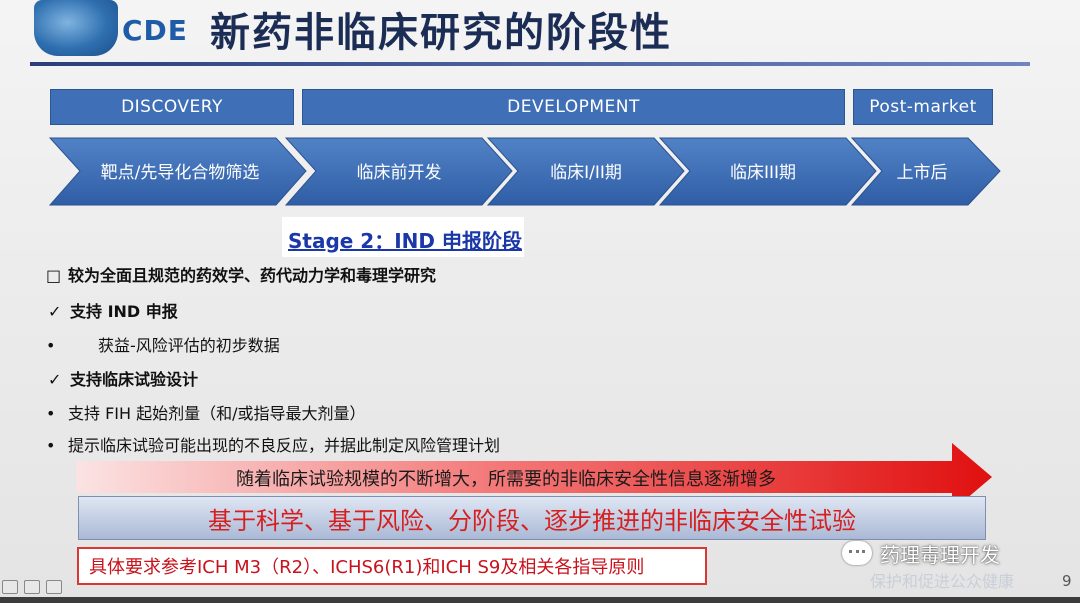 The width and height of the screenshot is (1080, 603). I want to click on check-item-trial-design-text: 支持临床试验设计, so click(134, 379).